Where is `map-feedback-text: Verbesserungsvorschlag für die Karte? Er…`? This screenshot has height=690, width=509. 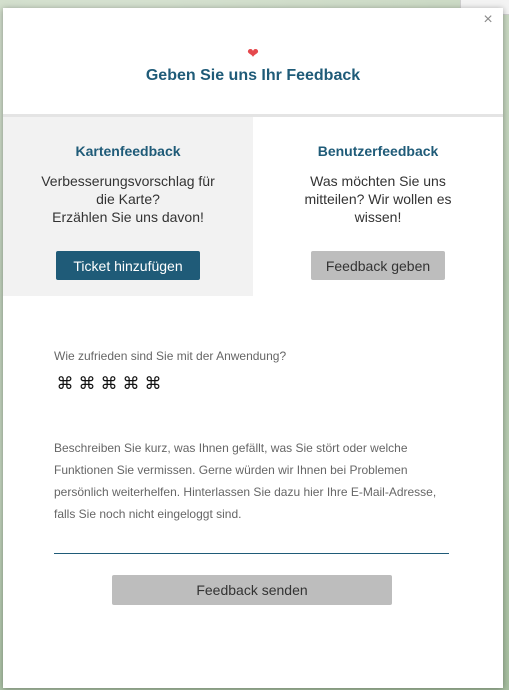
map-feedback-text: Verbesserungsvorschlag für die Karte? Er… is located at coordinates (128, 199).